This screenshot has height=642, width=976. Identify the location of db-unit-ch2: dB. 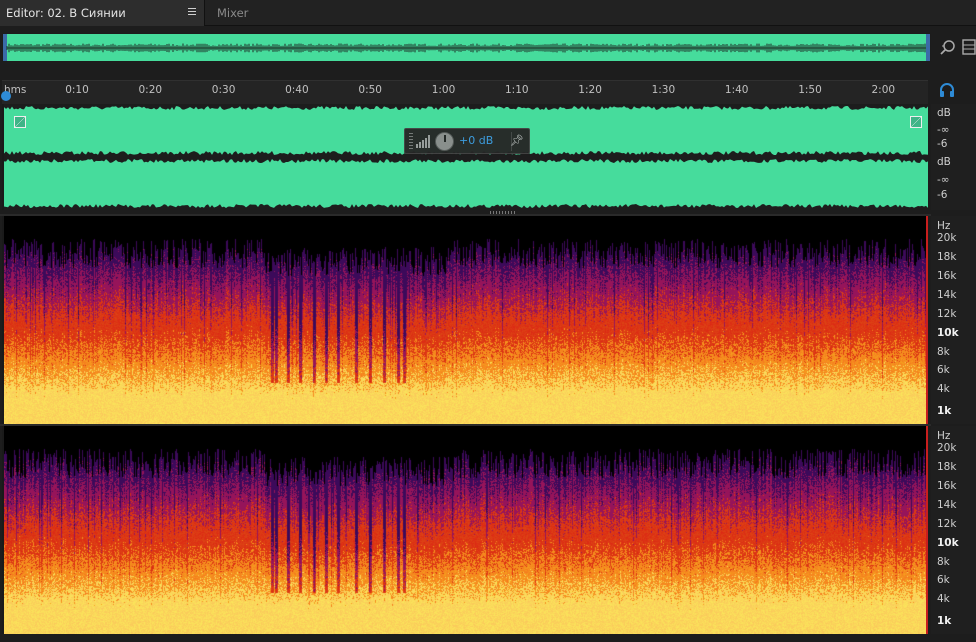
(944, 162).